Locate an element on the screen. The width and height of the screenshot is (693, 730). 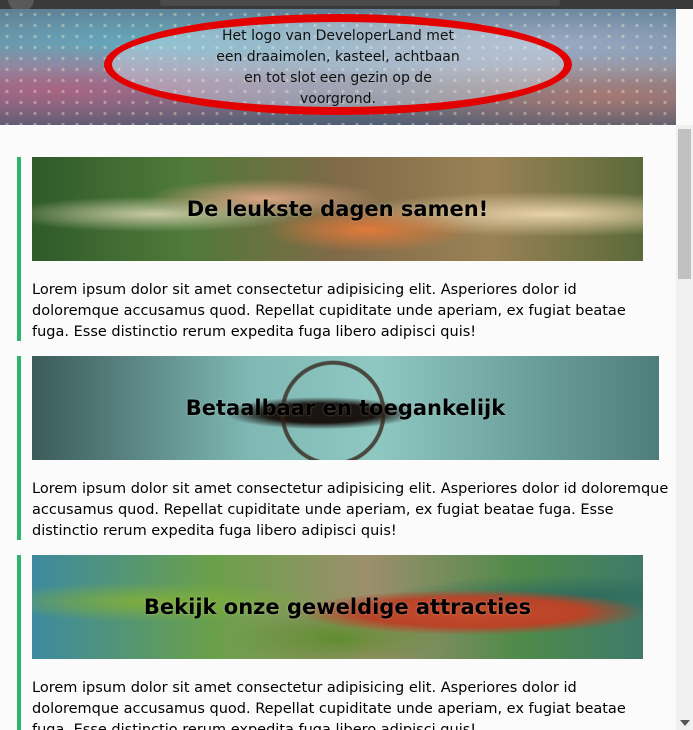
section-title: De leukste dagen samen! is located at coordinates (337, 209).